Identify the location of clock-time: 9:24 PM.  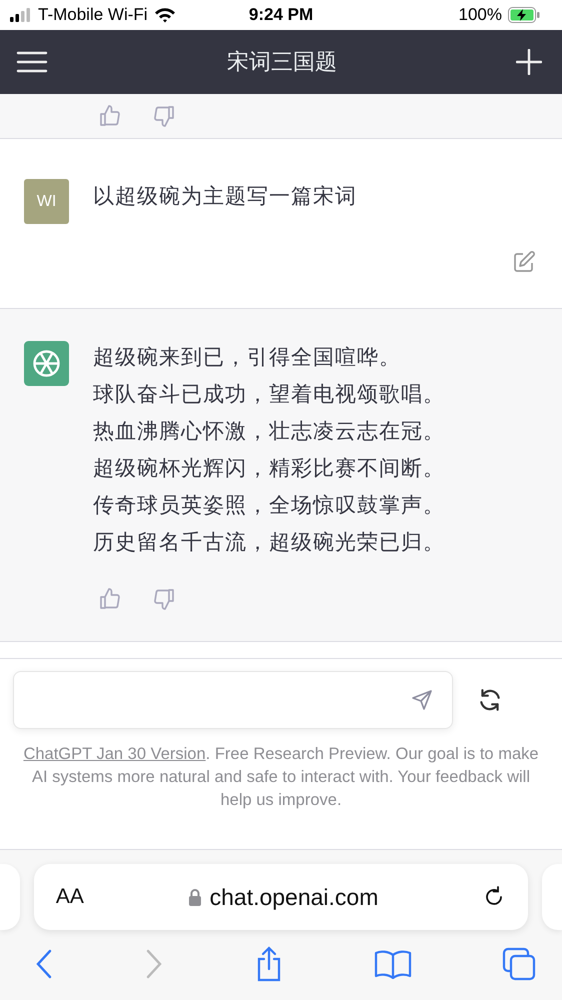
(281, 15).